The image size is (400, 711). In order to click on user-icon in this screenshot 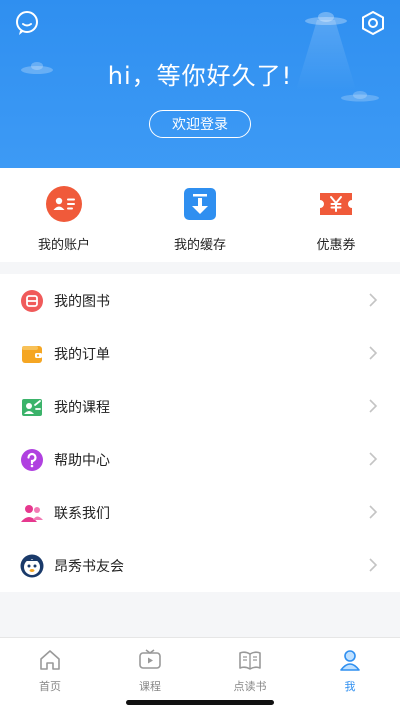, I will do `click(350, 660)`.